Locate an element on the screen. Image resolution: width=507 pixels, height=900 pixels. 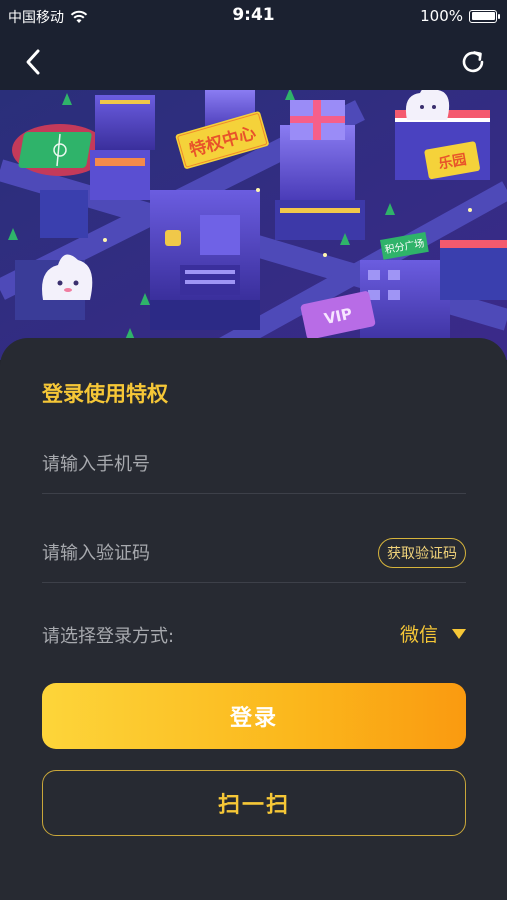
caret-down-icon is located at coordinates (459, 633).